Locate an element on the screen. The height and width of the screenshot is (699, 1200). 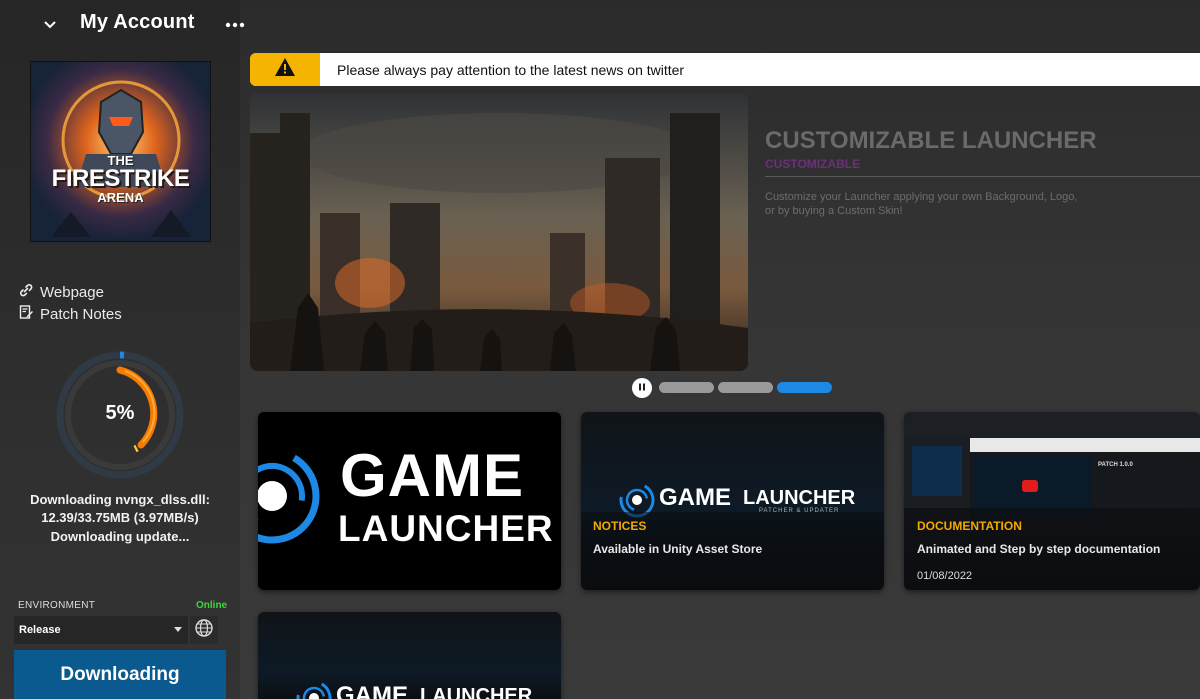
news-card-game-launcher: GAME LAUNCHER is located at coordinates (409, 501).